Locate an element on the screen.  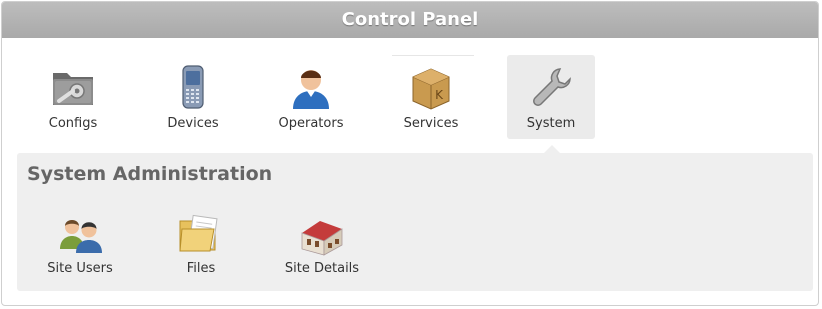
operators-label: Operators is located at coordinates (311, 123).